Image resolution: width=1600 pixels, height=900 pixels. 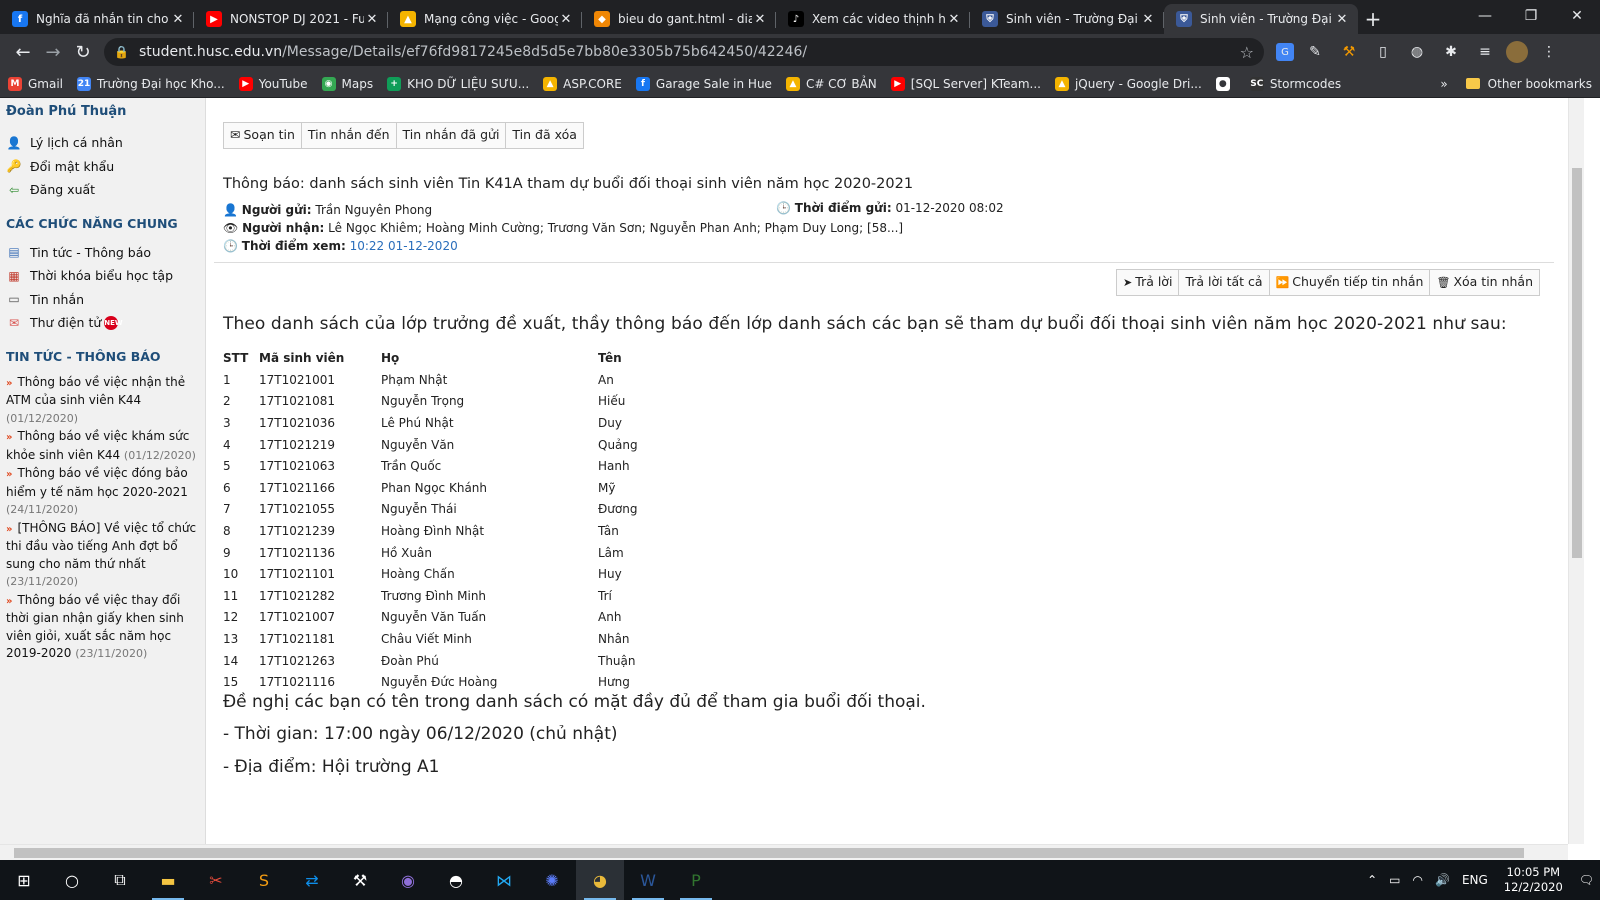 What do you see at coordinates (408, 880) in the screenshot?
I see `obs-icon: ◉` at bounding box center [408, 880].